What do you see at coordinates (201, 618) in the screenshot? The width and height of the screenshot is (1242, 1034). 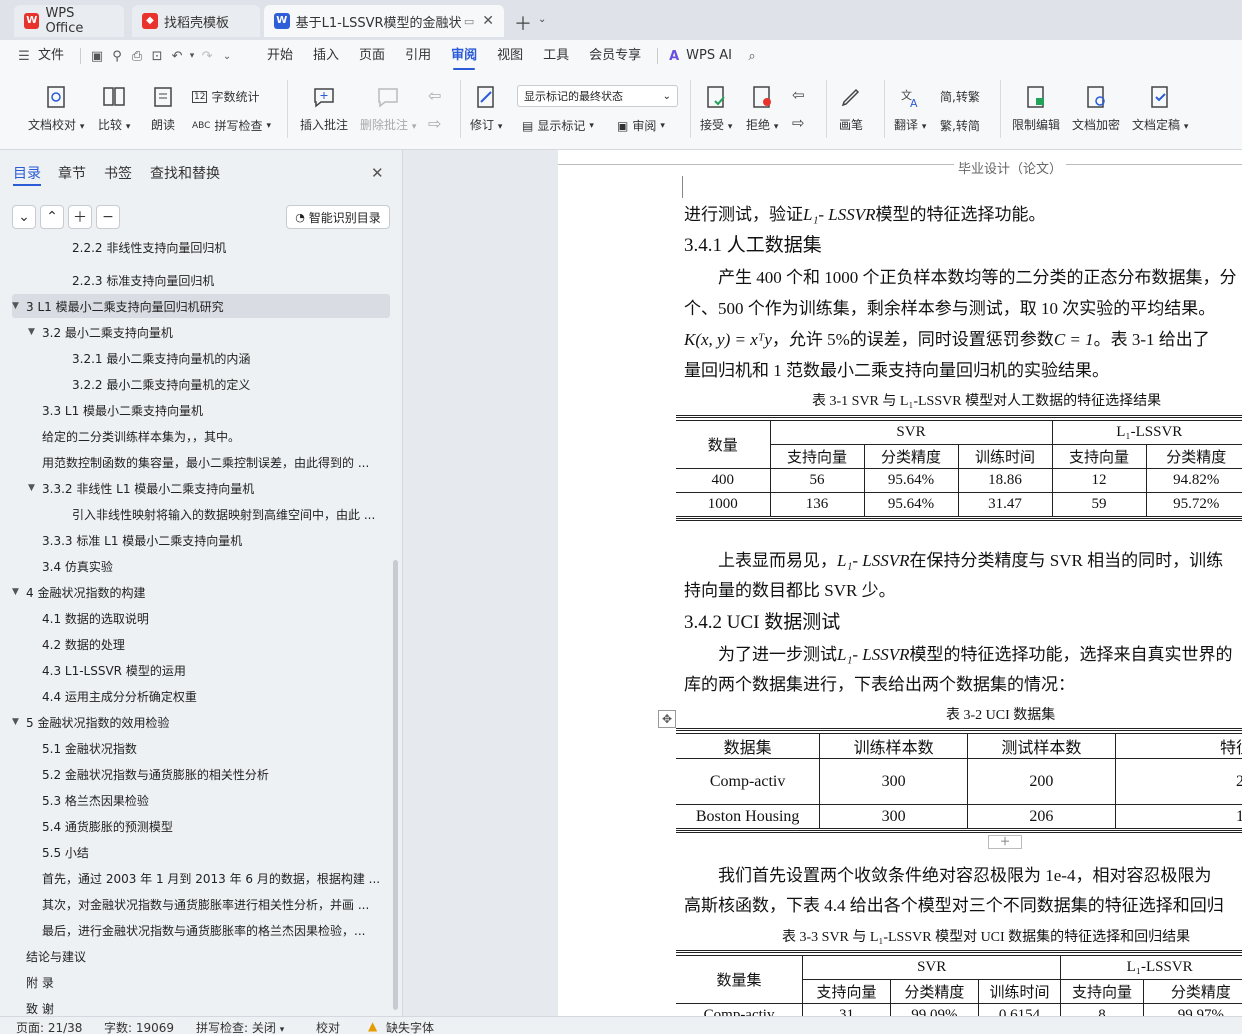 I see `toc-item: 4.1 数据的选取说明` at bounding box center [201, 618].